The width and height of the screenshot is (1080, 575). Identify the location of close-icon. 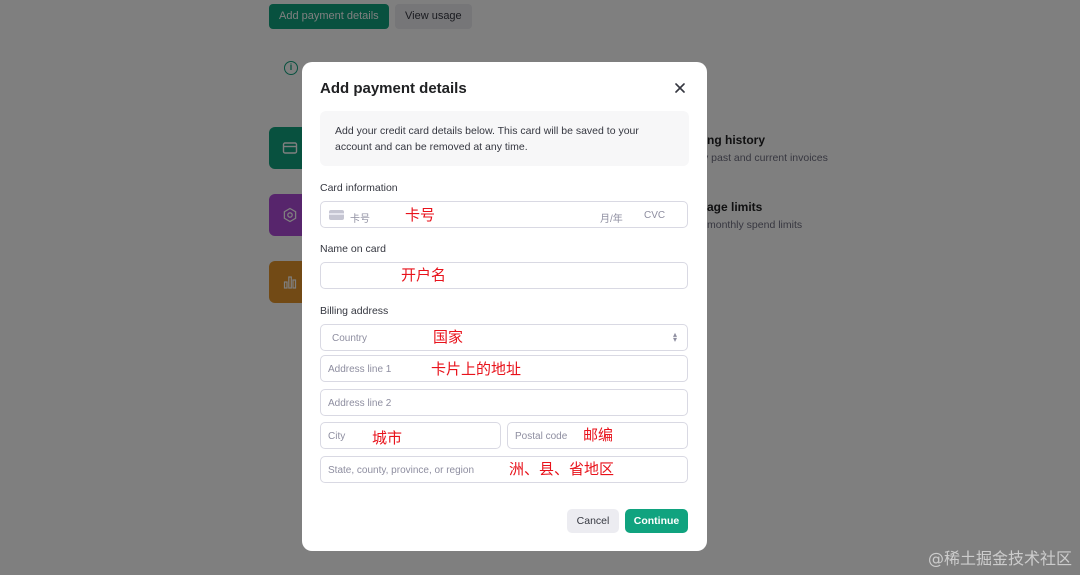
(680, 88).